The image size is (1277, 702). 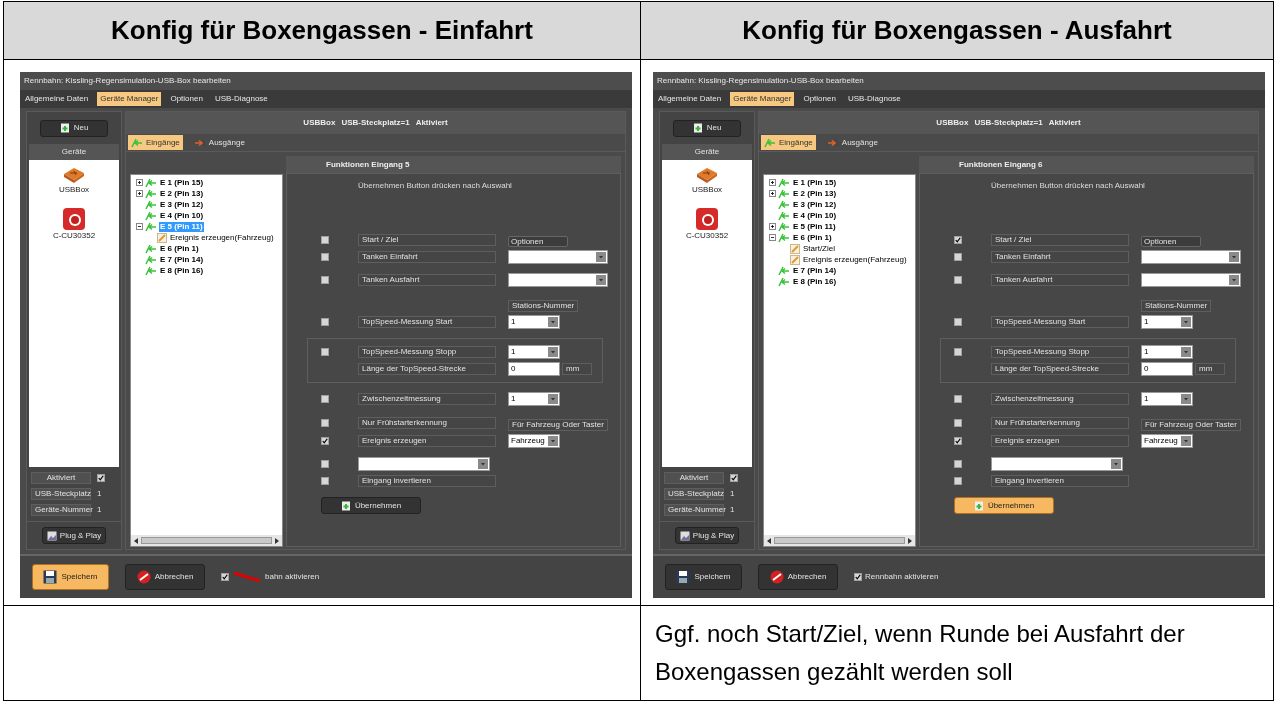 I want to click on tree-item: Start/Ziel, so click(x=819, y=248).